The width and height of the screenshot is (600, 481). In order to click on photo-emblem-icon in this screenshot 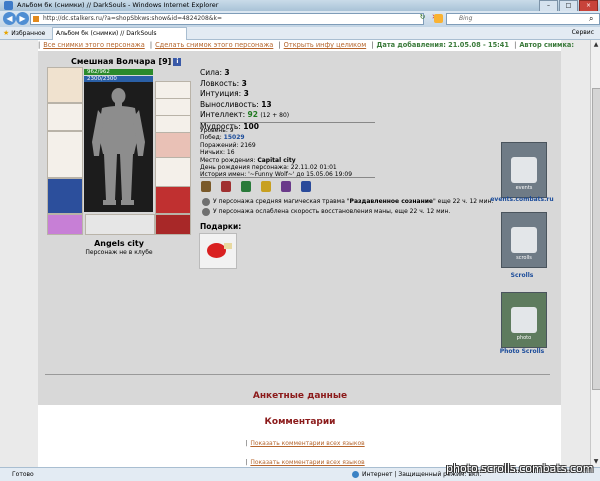, I will do `click(524, 320)`.